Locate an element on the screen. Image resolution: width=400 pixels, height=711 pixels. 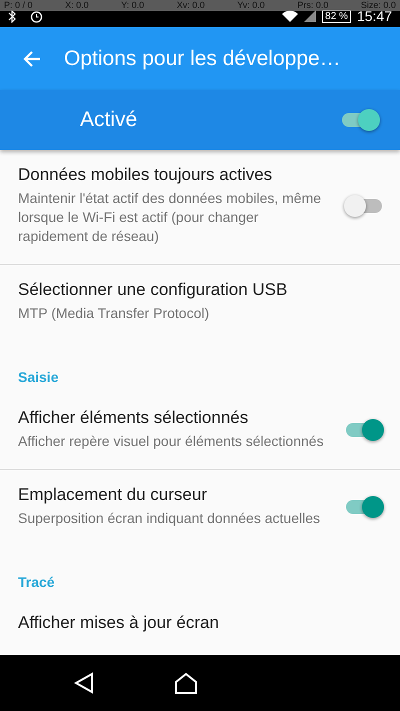
pointer-readout: Y: 0.0 is located at coordinates (132, 5).